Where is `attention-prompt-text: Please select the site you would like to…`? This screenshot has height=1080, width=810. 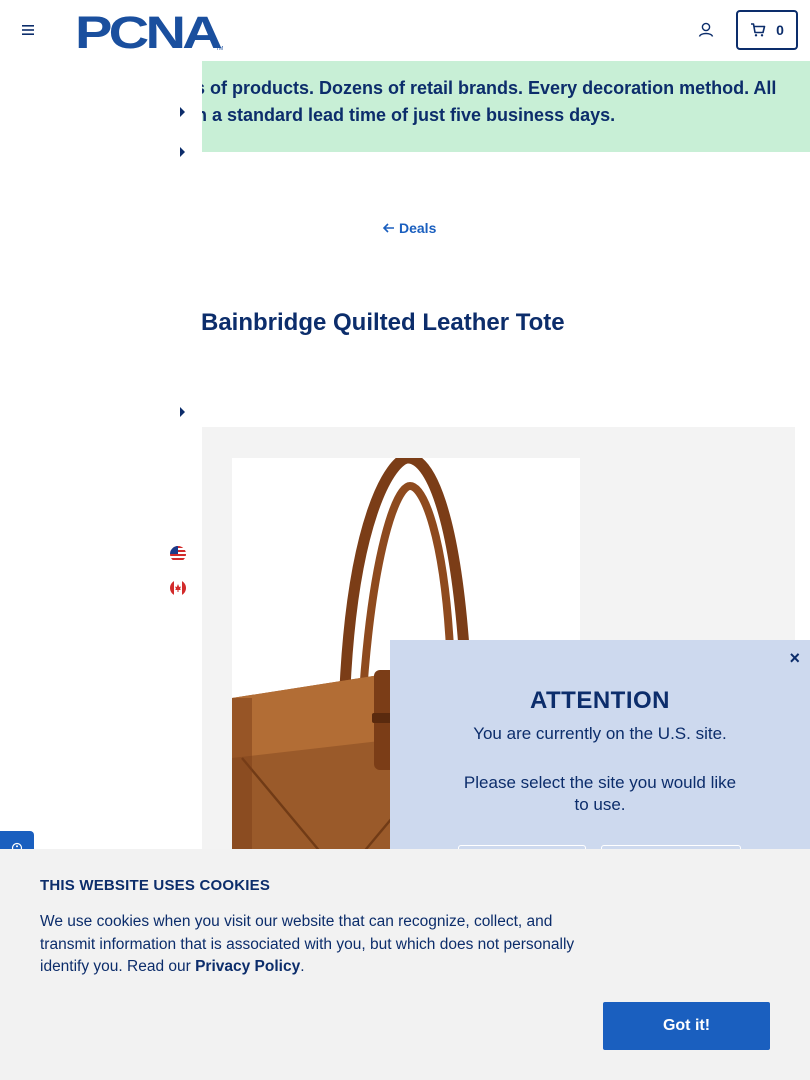
attention-prompt-text: Please select the site you would like to… is located at coordinates (600, 793).